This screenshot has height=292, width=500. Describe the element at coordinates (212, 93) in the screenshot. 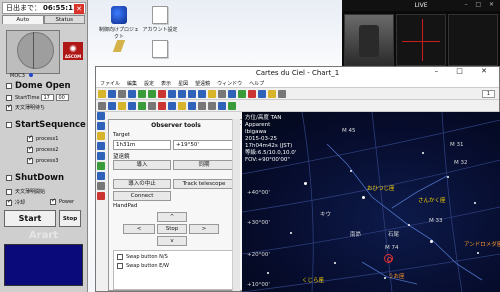

I see `zenith-icon` at that location.